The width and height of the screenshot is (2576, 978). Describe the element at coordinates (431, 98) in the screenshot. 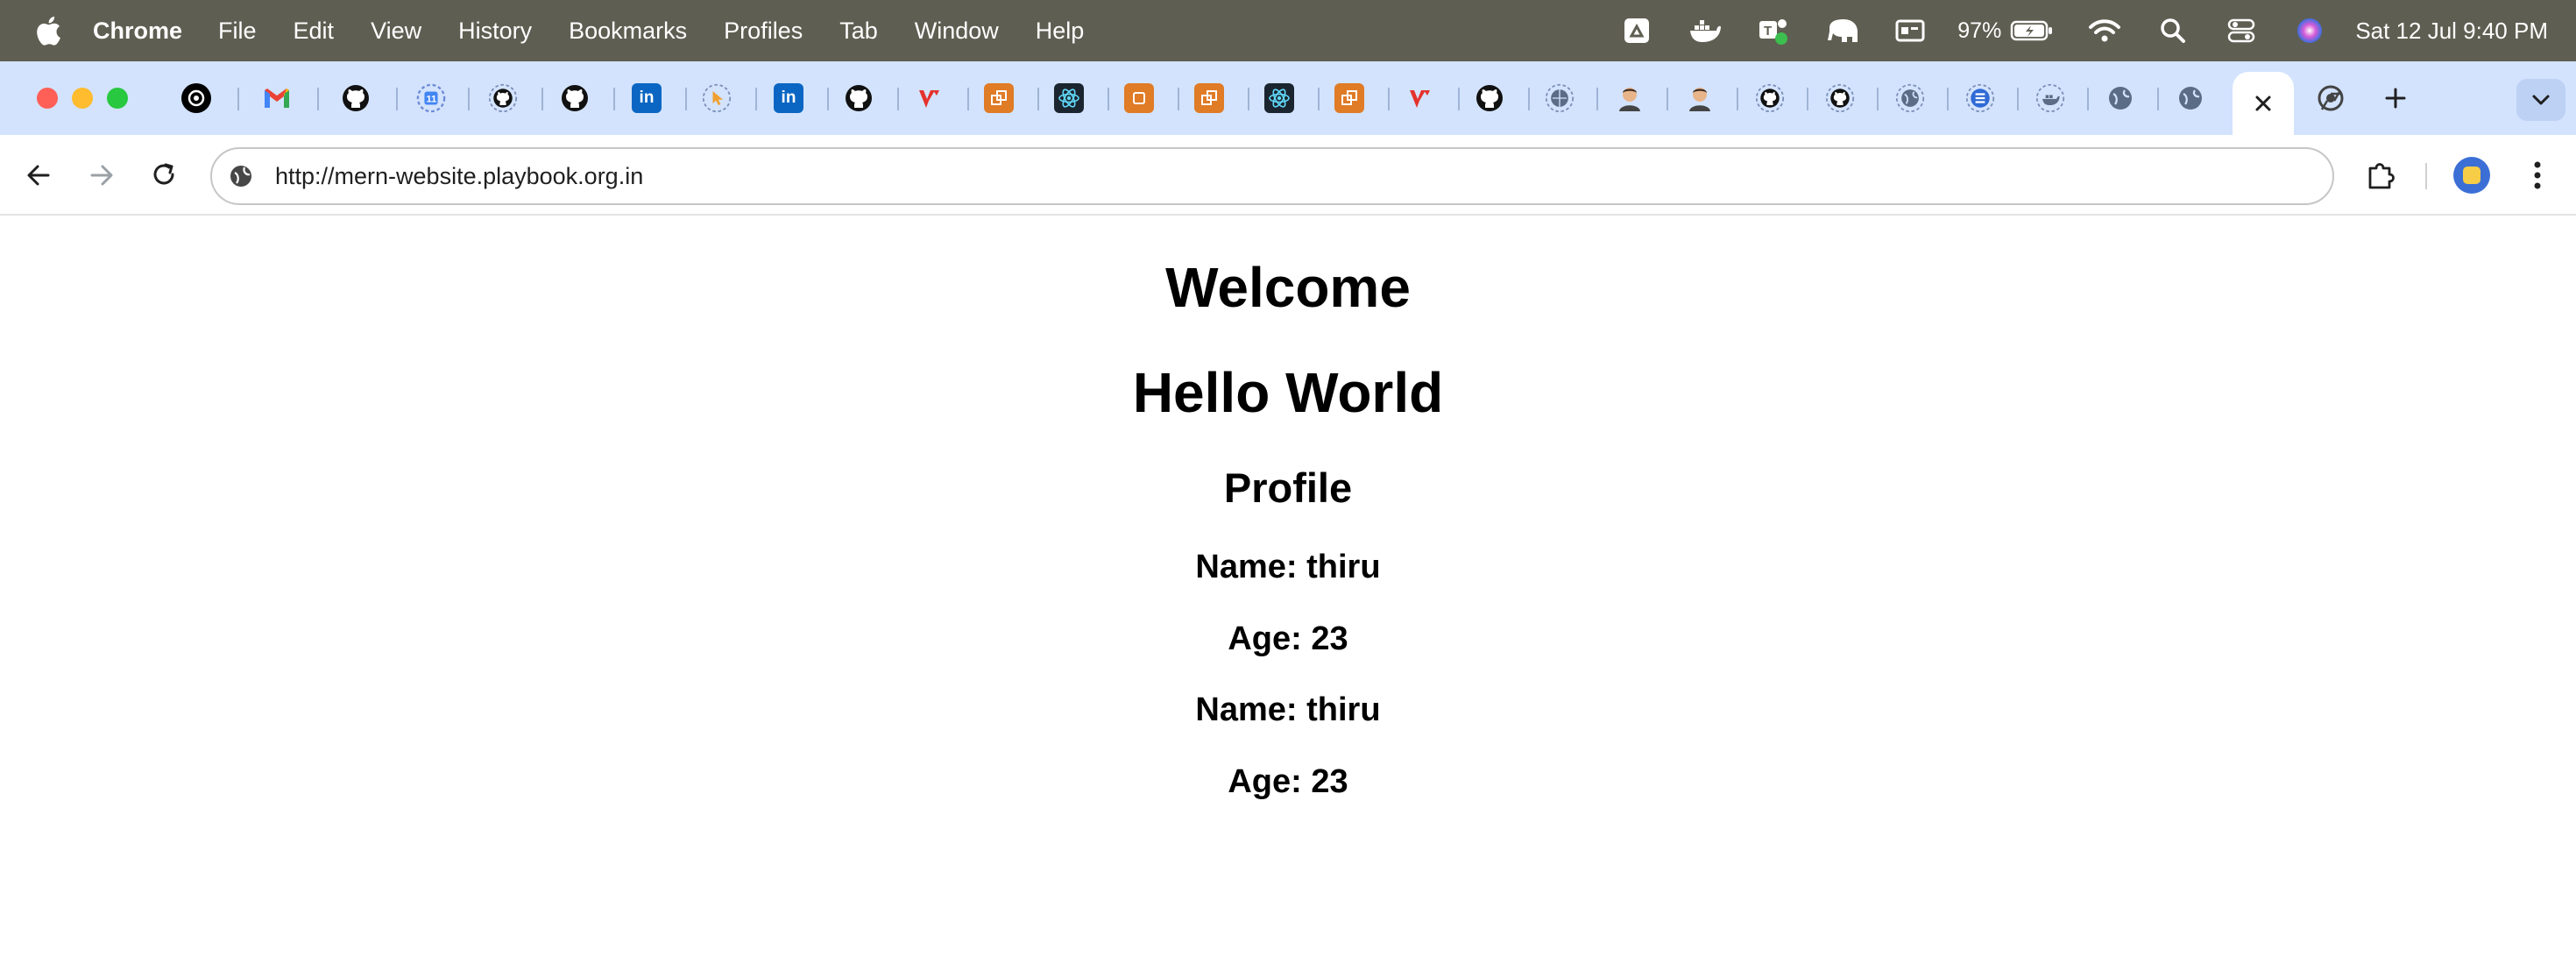

I see `tab-calendar: 11` at that location.